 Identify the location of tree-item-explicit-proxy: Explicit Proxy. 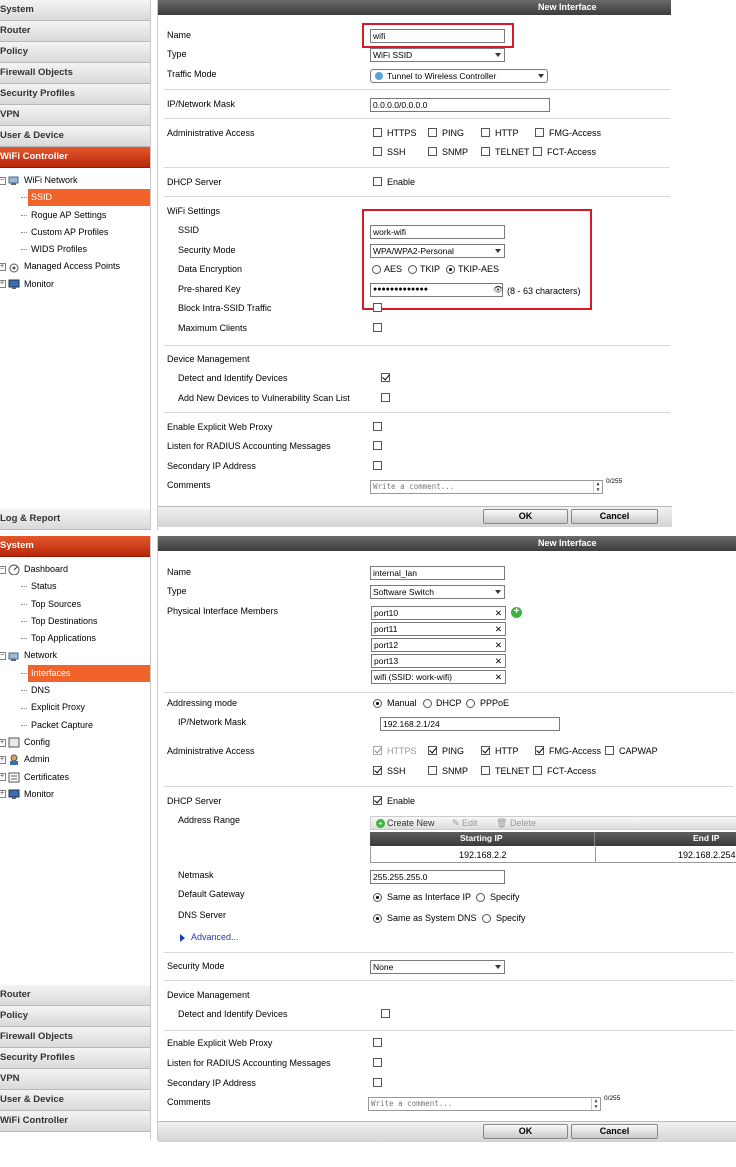
(75, 707).